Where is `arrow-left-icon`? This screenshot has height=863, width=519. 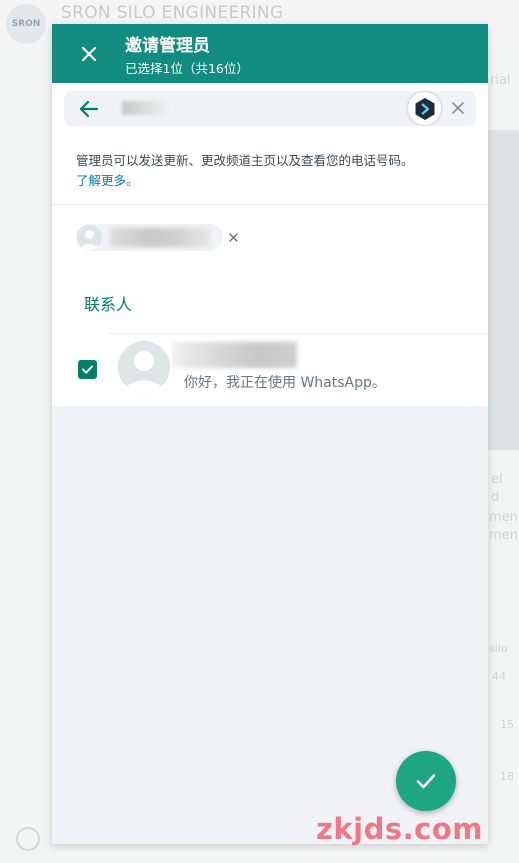
arrow-left-icon is located at coordinates (89, 109).